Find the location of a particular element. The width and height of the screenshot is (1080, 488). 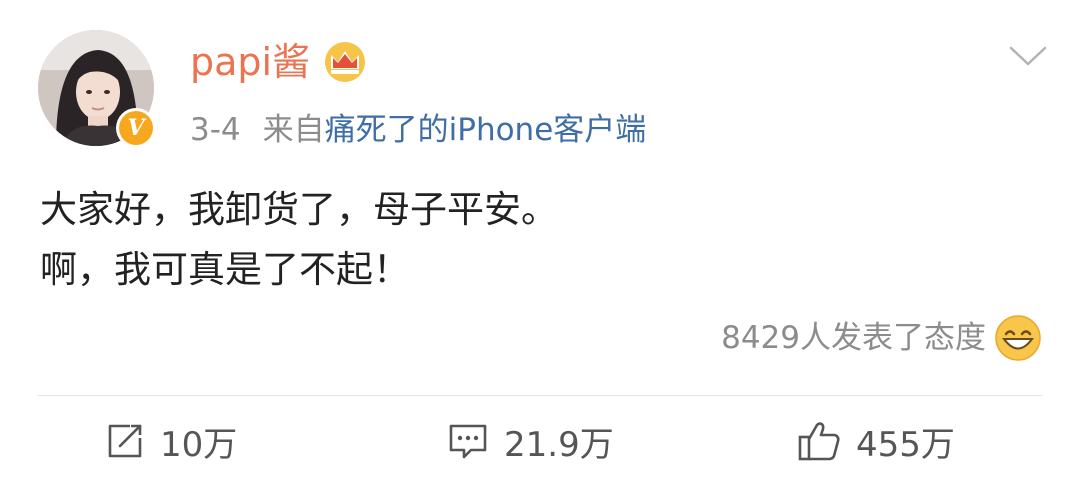

attitude-summary: 8429人发表了态度 is located at coordinates (853, 338).